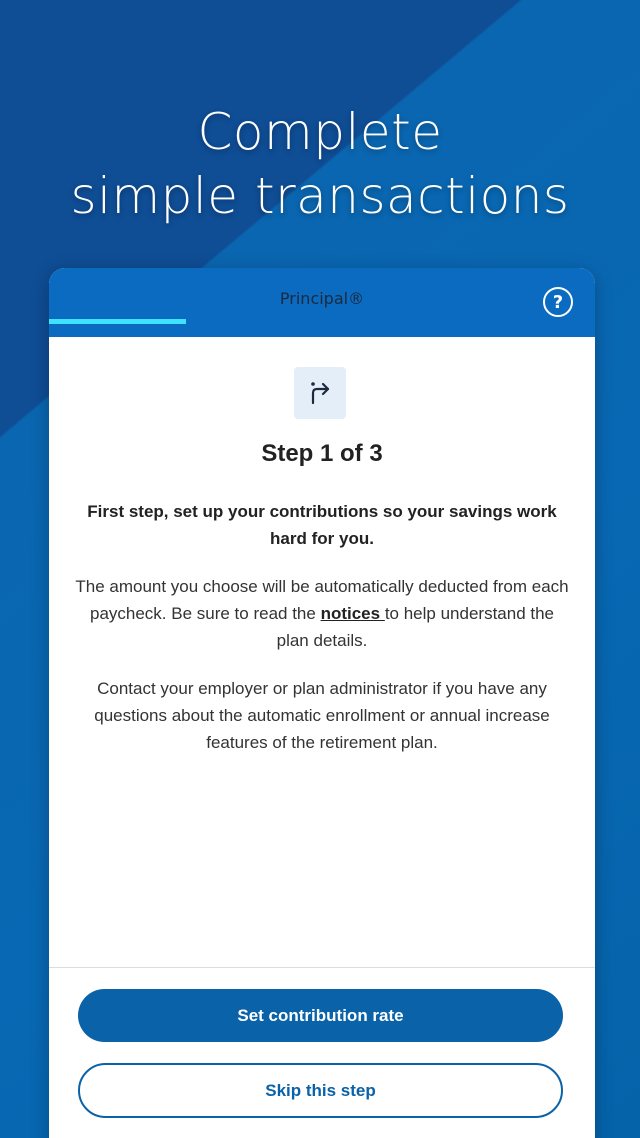  I want to click on app-header: Principal® ?, so click(322, 302).